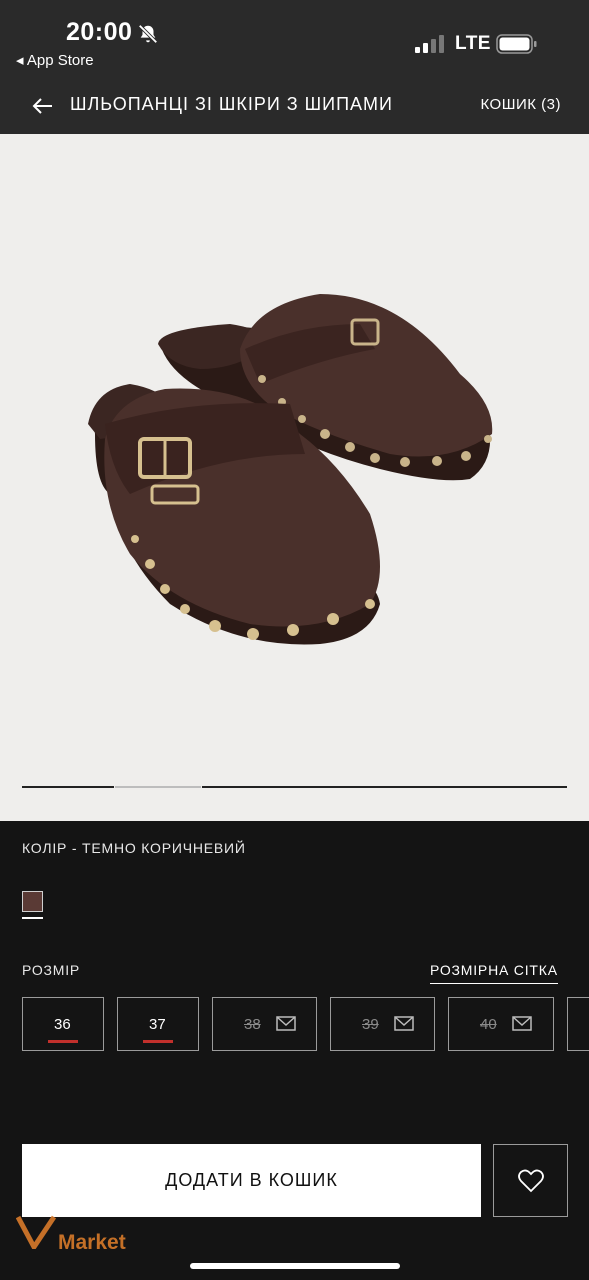  Describe the element at coordinates (134, 848) in the screenshot. I see `color-label: КОЛІР - ТЕМНО КОРИЧНЕВИЙ` at that location.